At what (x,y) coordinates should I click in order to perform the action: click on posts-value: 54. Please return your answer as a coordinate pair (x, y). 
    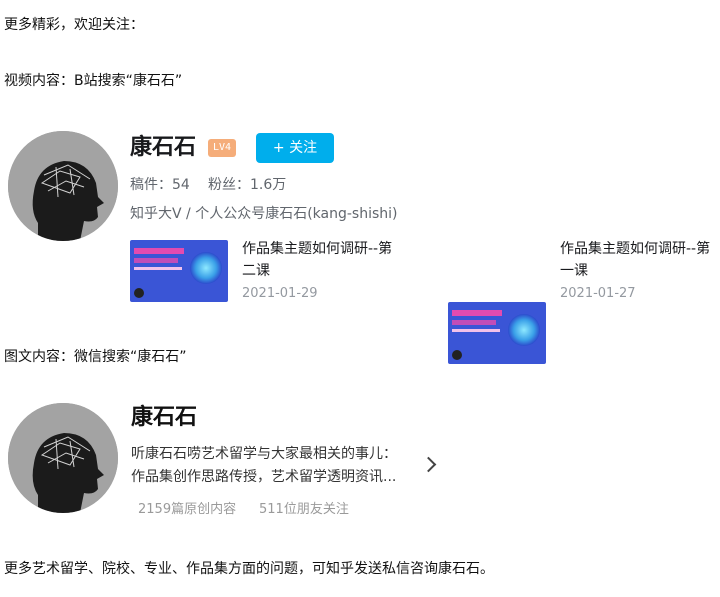
    Looking at the image, I should click on (181, 185).